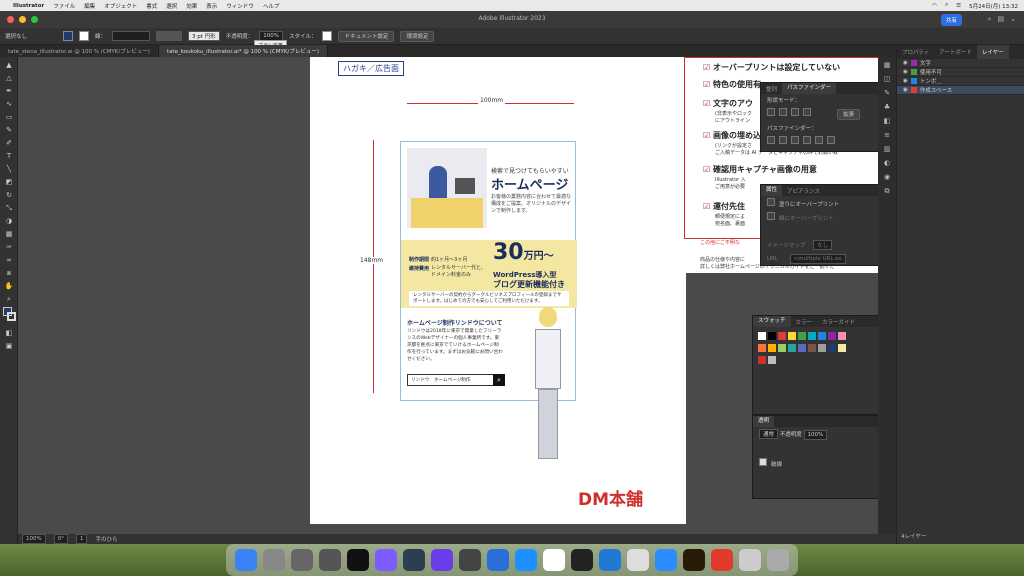 The image size is (1024, 576). Describe the element at coordinates (274, 560) in the screenshot. I see `launchpad-icon` at that location.